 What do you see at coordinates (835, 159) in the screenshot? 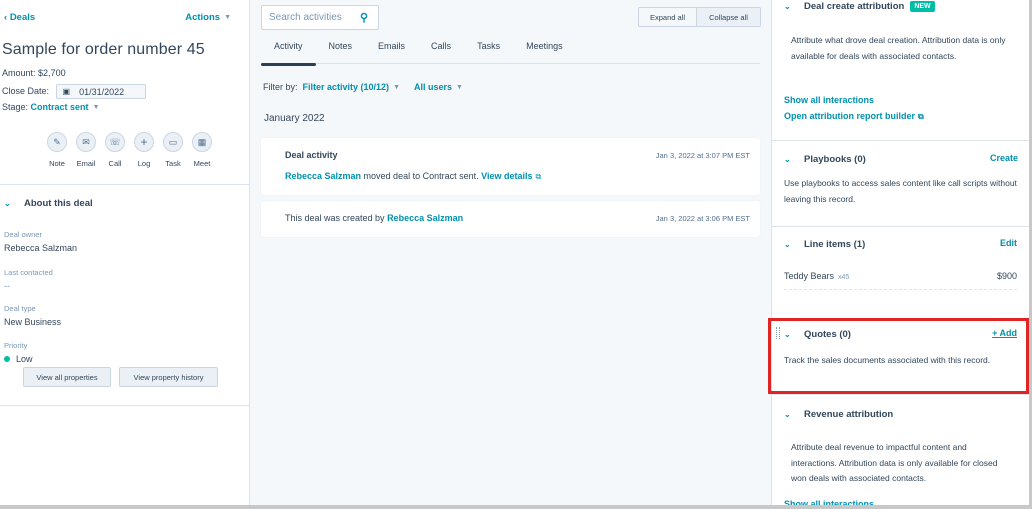
I see `section-title: Playbooks (0)` at bounding box center [835, 159].